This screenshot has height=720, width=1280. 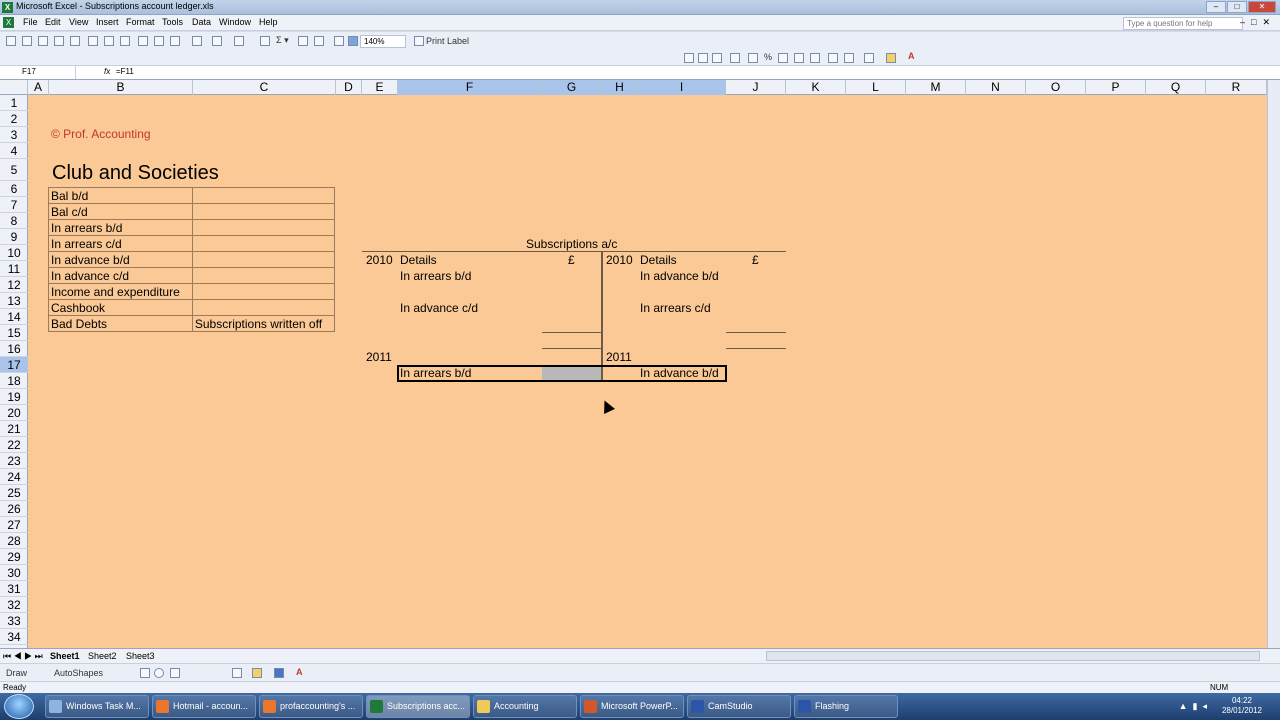 What do you see at coordinates (109, 41) in the screenshot?
I see `print-preview-icon` at bounding box center [109, 41].